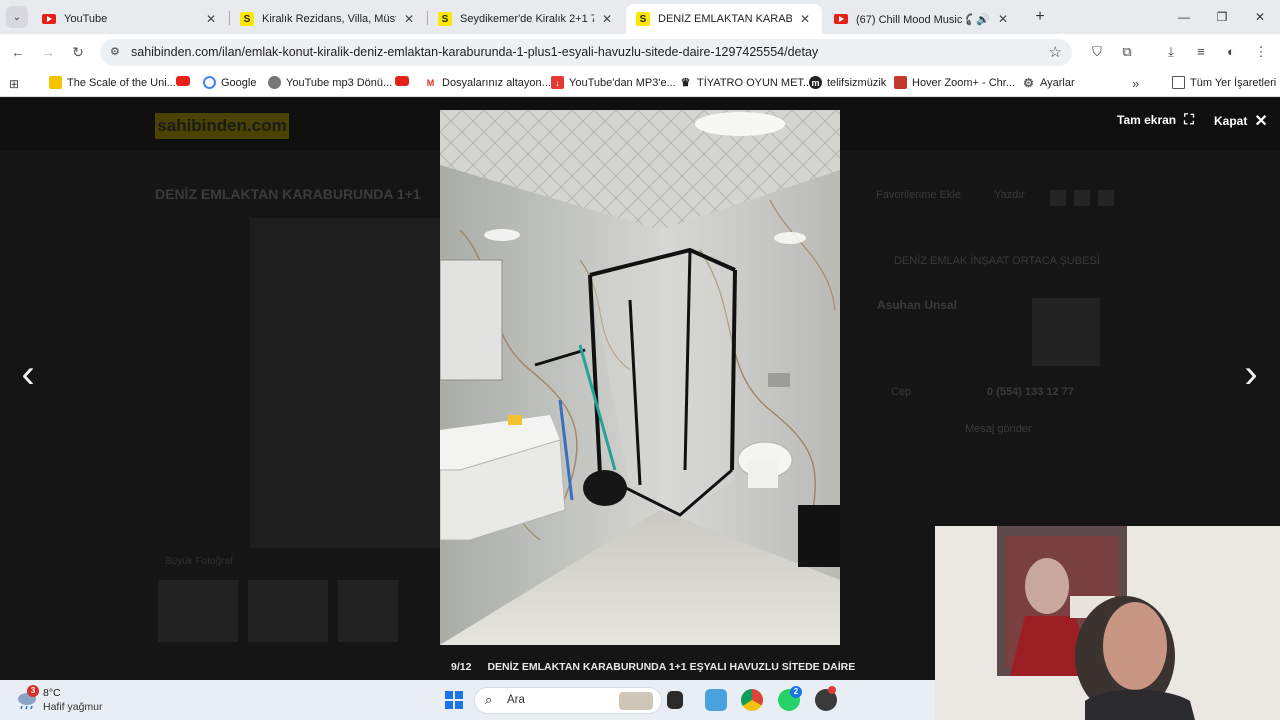  I want to click on tab-search-button: ⌄, so click(17, 17).